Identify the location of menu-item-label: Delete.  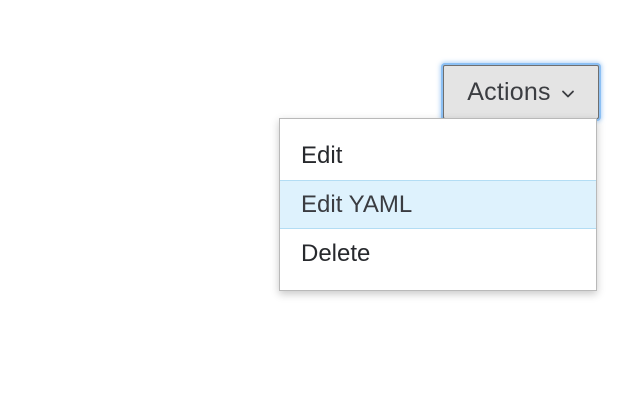
(336, 253).